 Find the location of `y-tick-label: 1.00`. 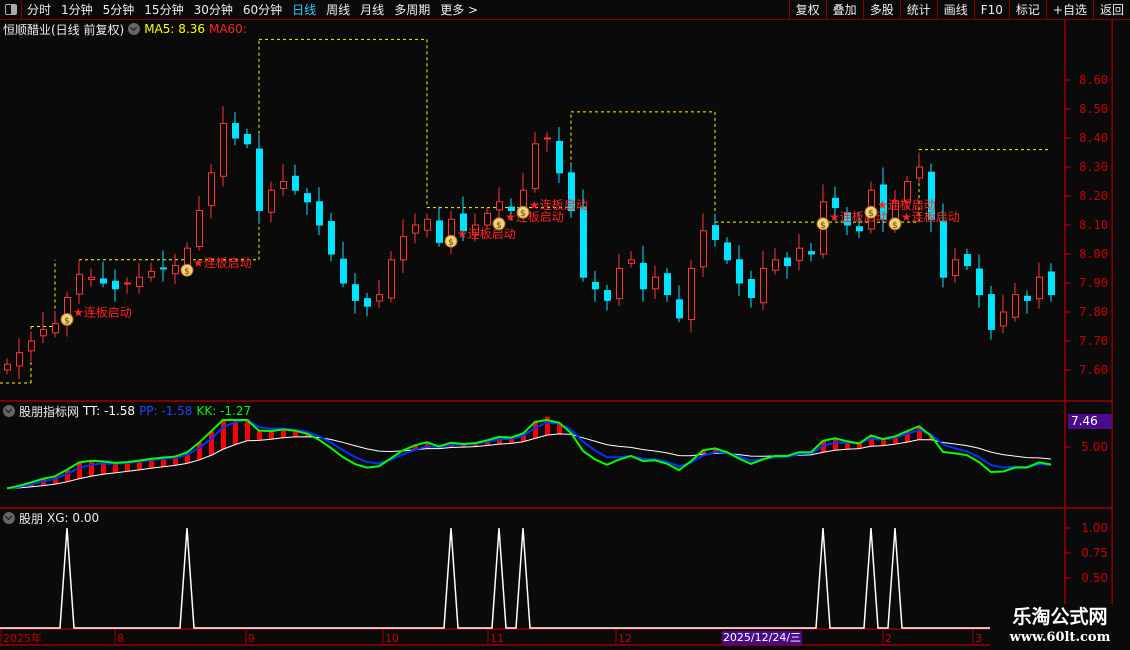

y-tick-label: 1.00 is located at coordinates (1094, 528).